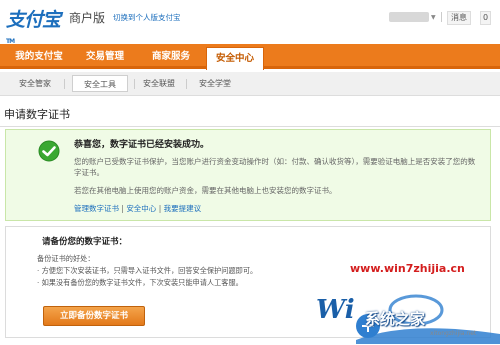 This screenshot has height=345, width=500. I want to click on success-links: 管理数字证书 | 安全中心 | 我要提建议, so click(137, 208).